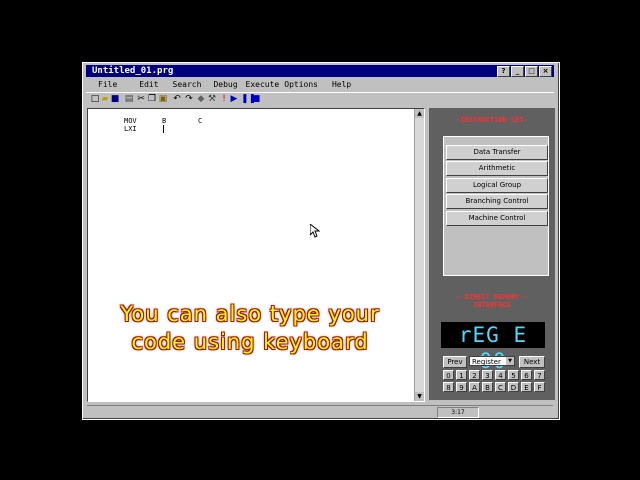  I want to click on pause-icon: ❚❚, so click(248, 99).